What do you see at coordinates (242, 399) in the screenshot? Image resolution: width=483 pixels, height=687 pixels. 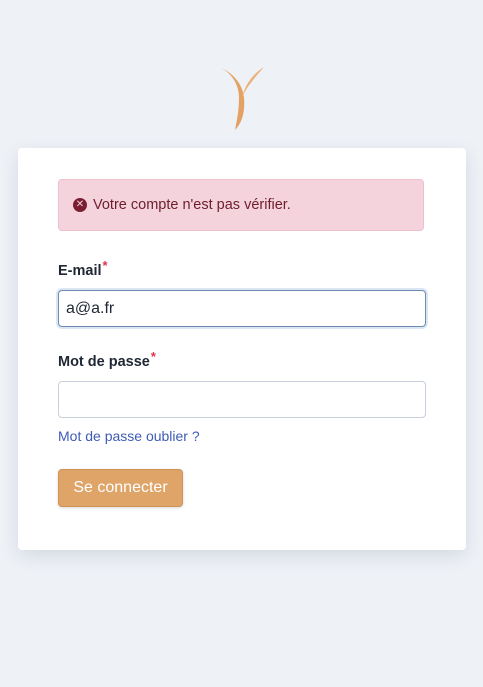 I see `password-input` at bounding box center [242, 399].